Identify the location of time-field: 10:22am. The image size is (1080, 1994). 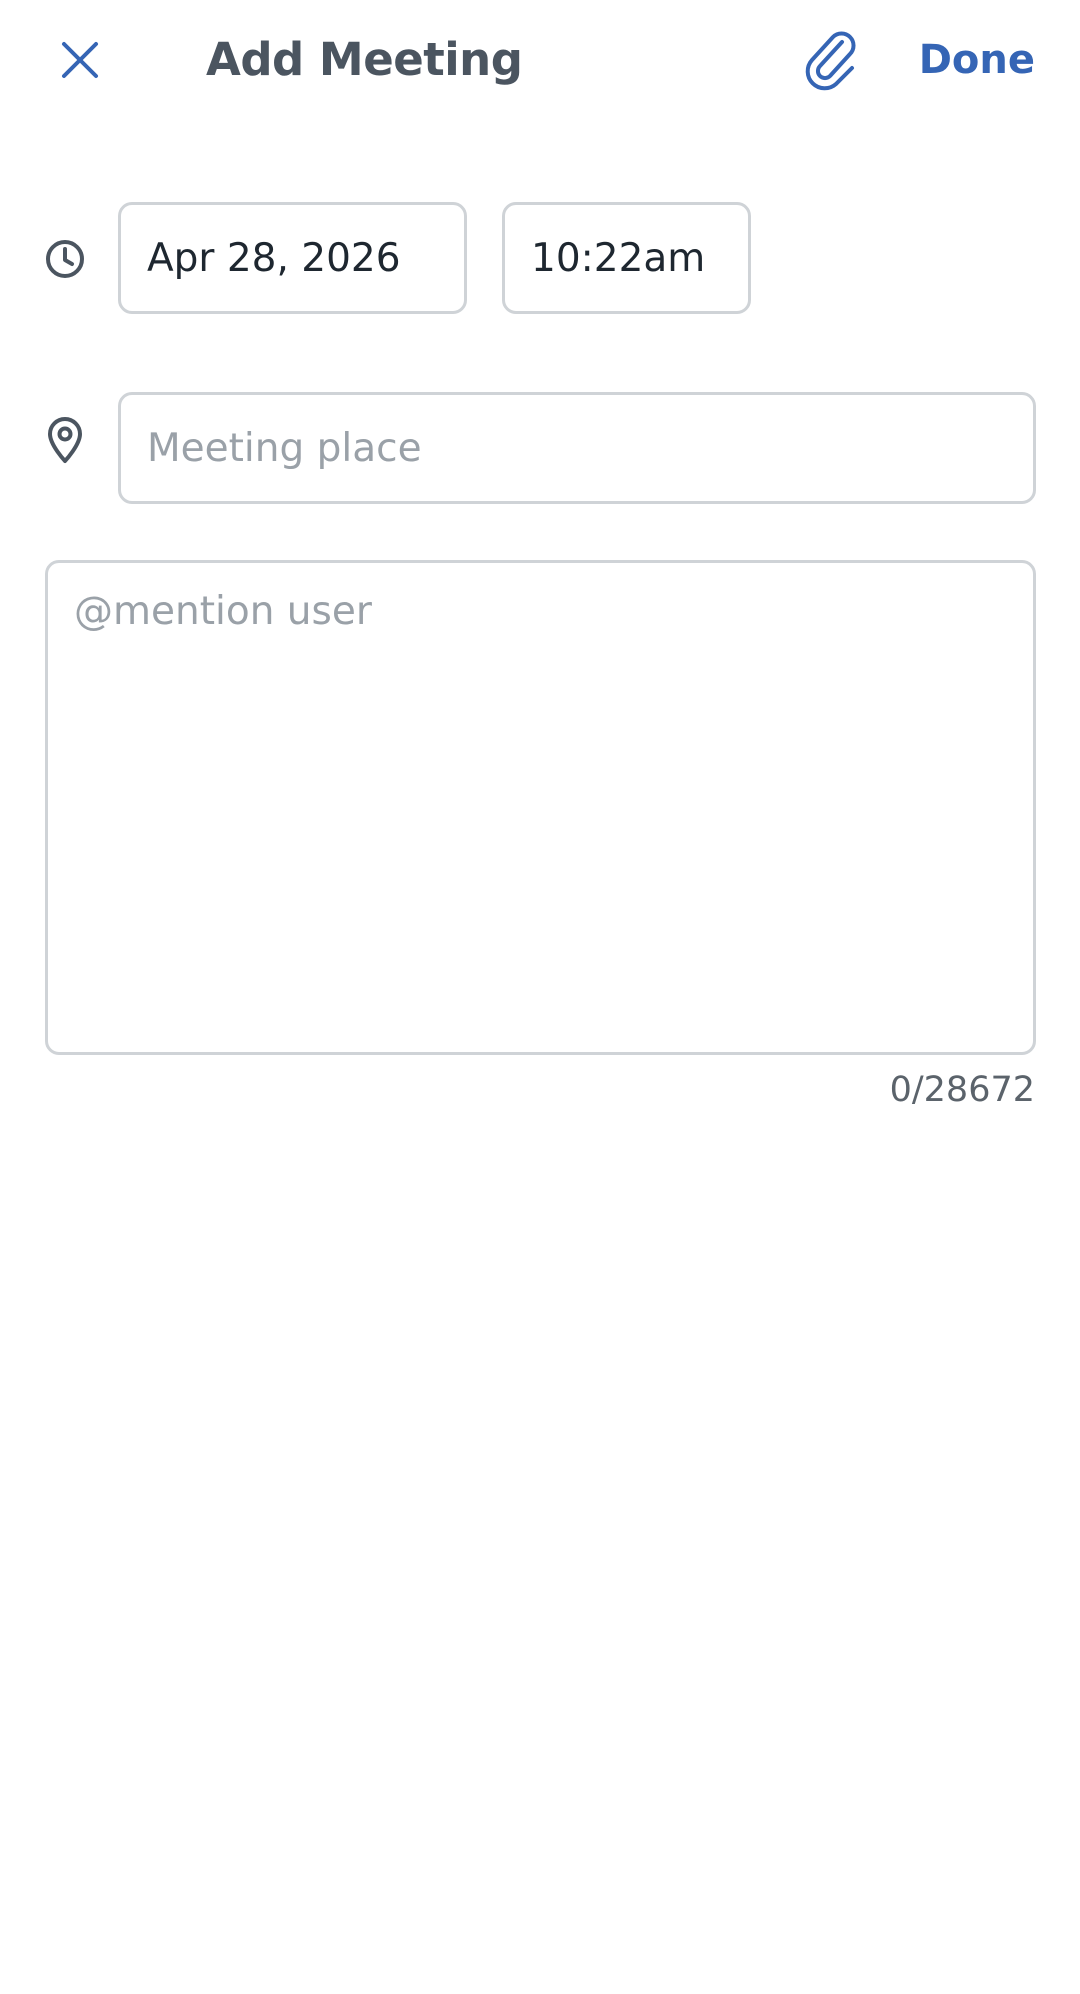
(626, 258).